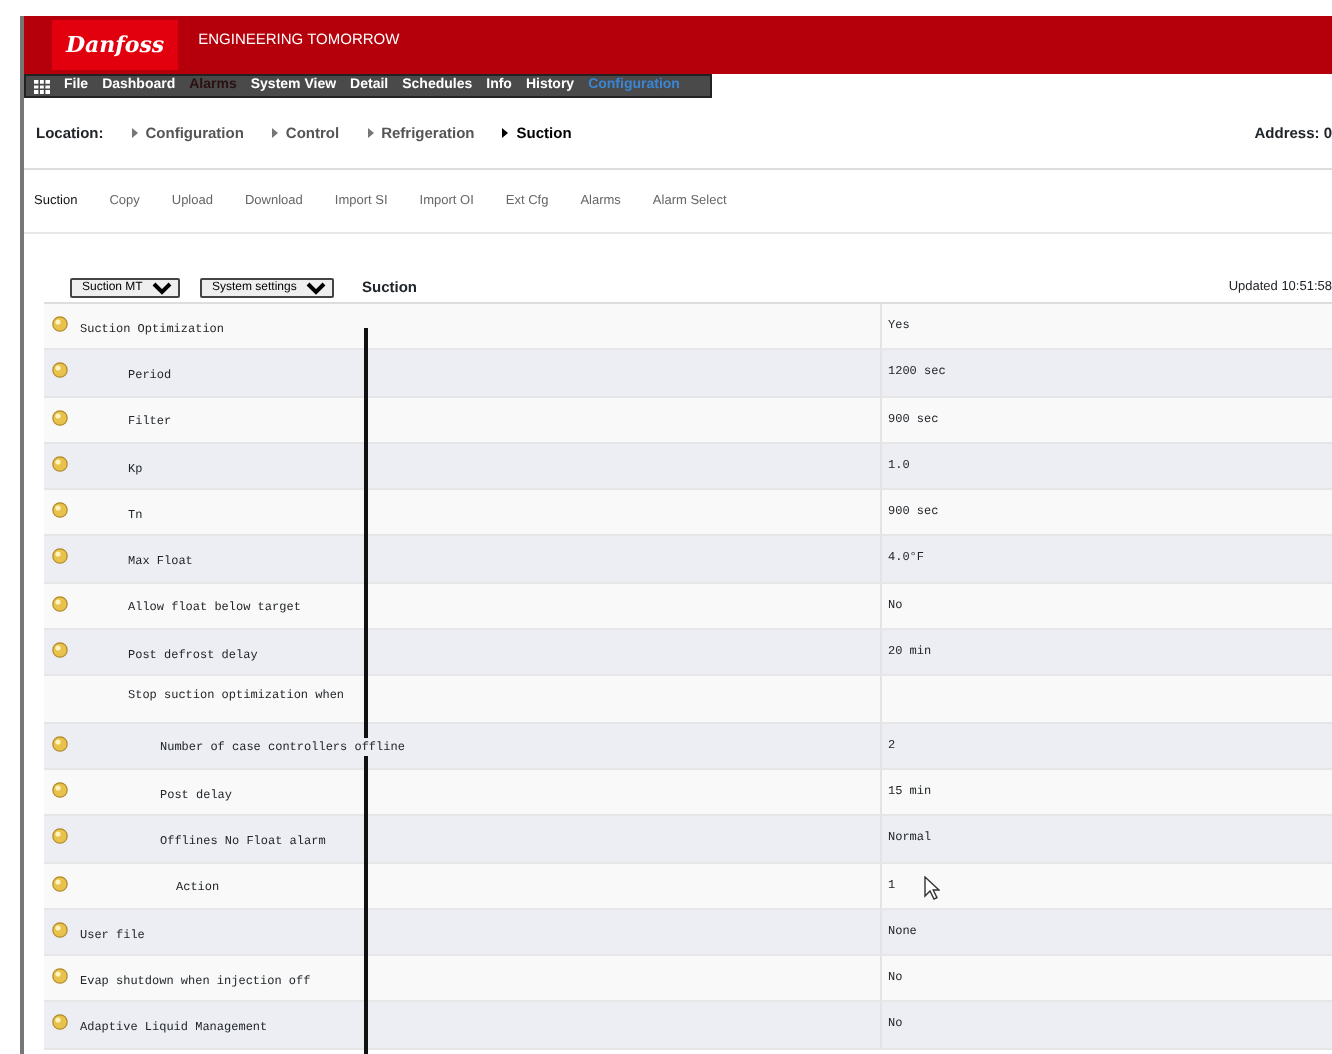 The height and width of the screenshot is (1054, 1332). Describe the element at coordinates (42, 86) in the screenshot. I see `grid-menu-icon` at that location.